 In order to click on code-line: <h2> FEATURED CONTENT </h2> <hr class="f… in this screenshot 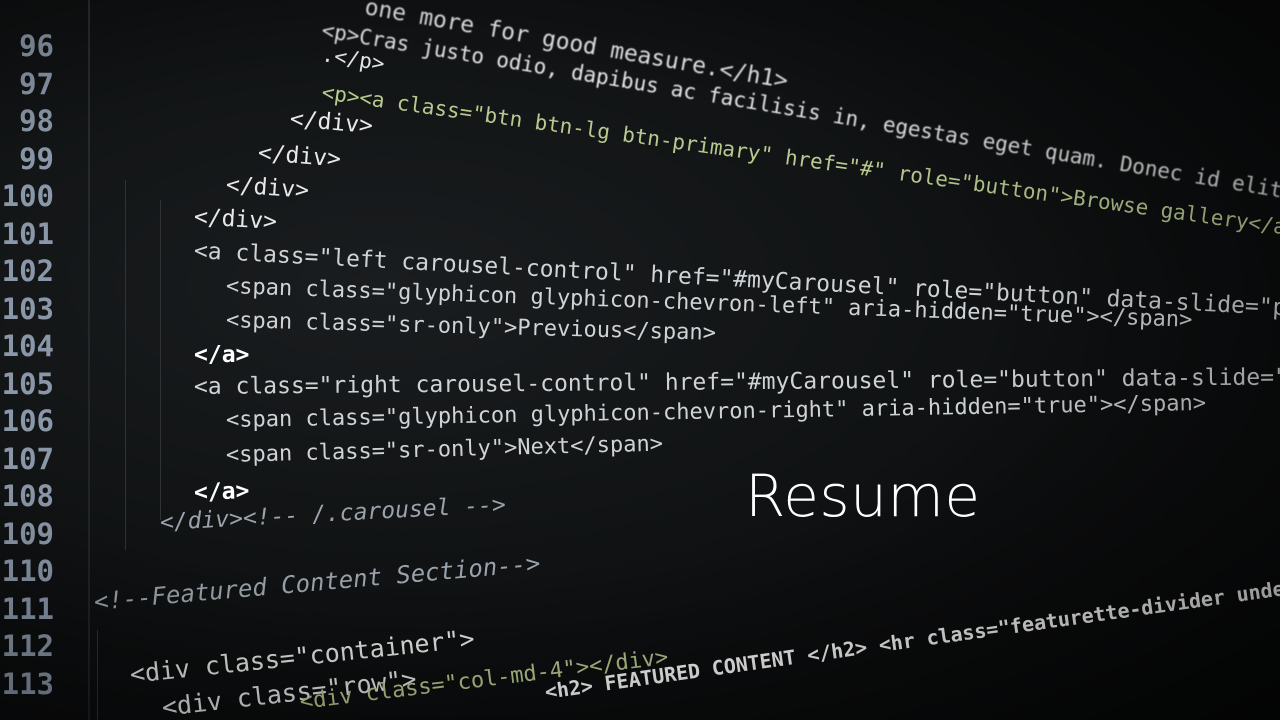, I will do `click(911, 627)`.